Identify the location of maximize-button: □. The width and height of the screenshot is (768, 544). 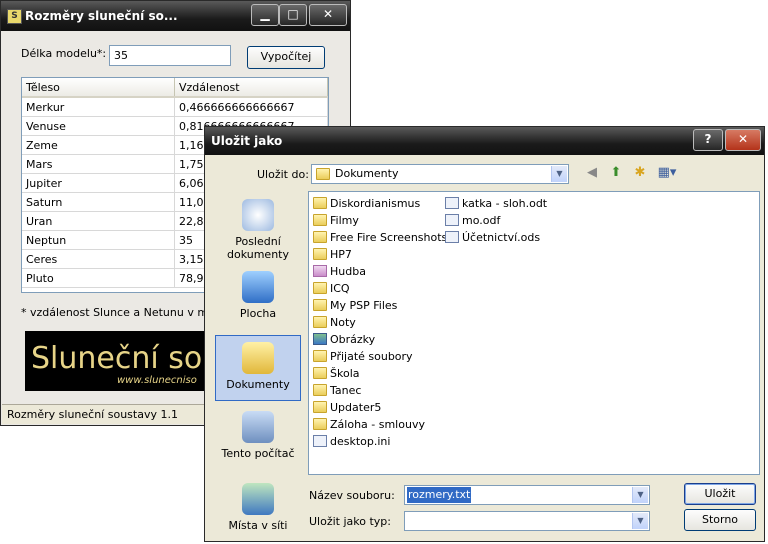
(293, 15).